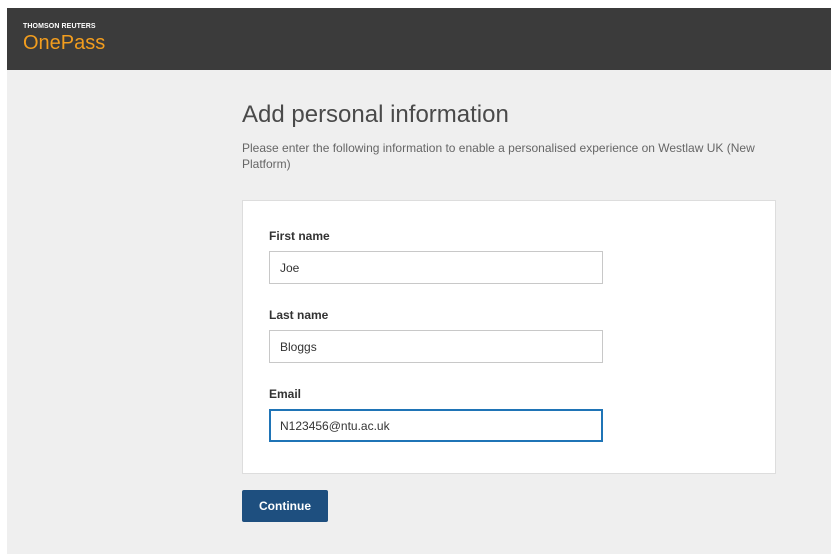 The image size is (831, 555). I want to click on logo-product-name: OnePass, so click(64, 43).